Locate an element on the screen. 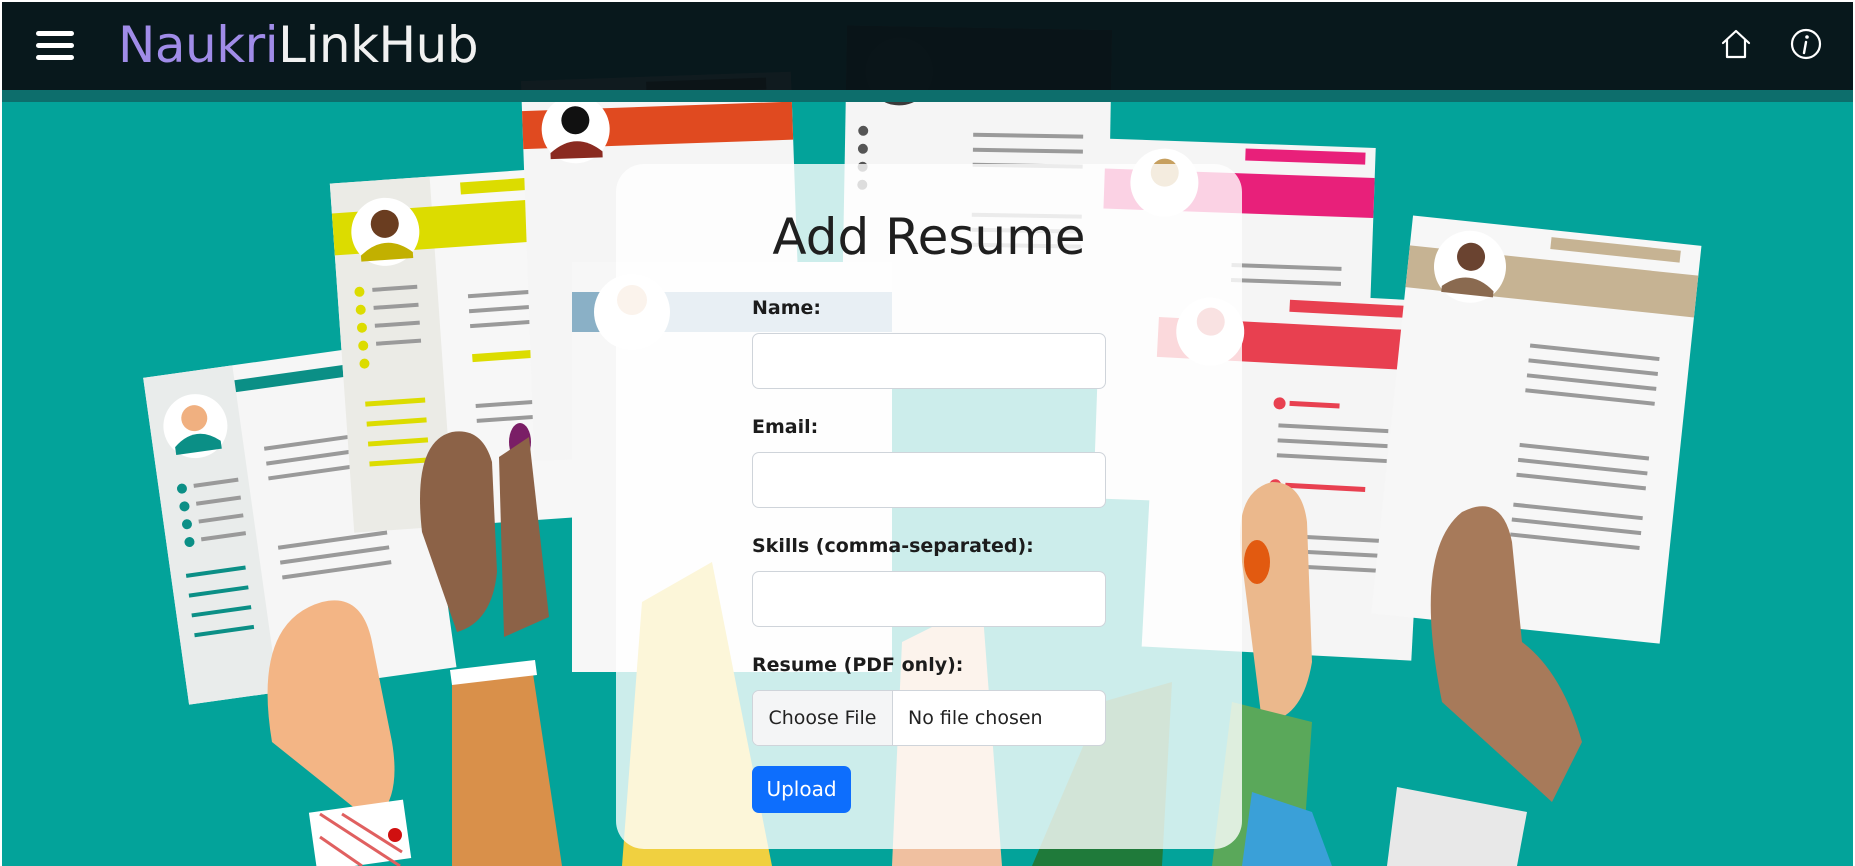 Image resolution: width=1855 pixels, height=866 pixels. resume-file-input: Choose File No file chosen is located at coordinates (929, 718).